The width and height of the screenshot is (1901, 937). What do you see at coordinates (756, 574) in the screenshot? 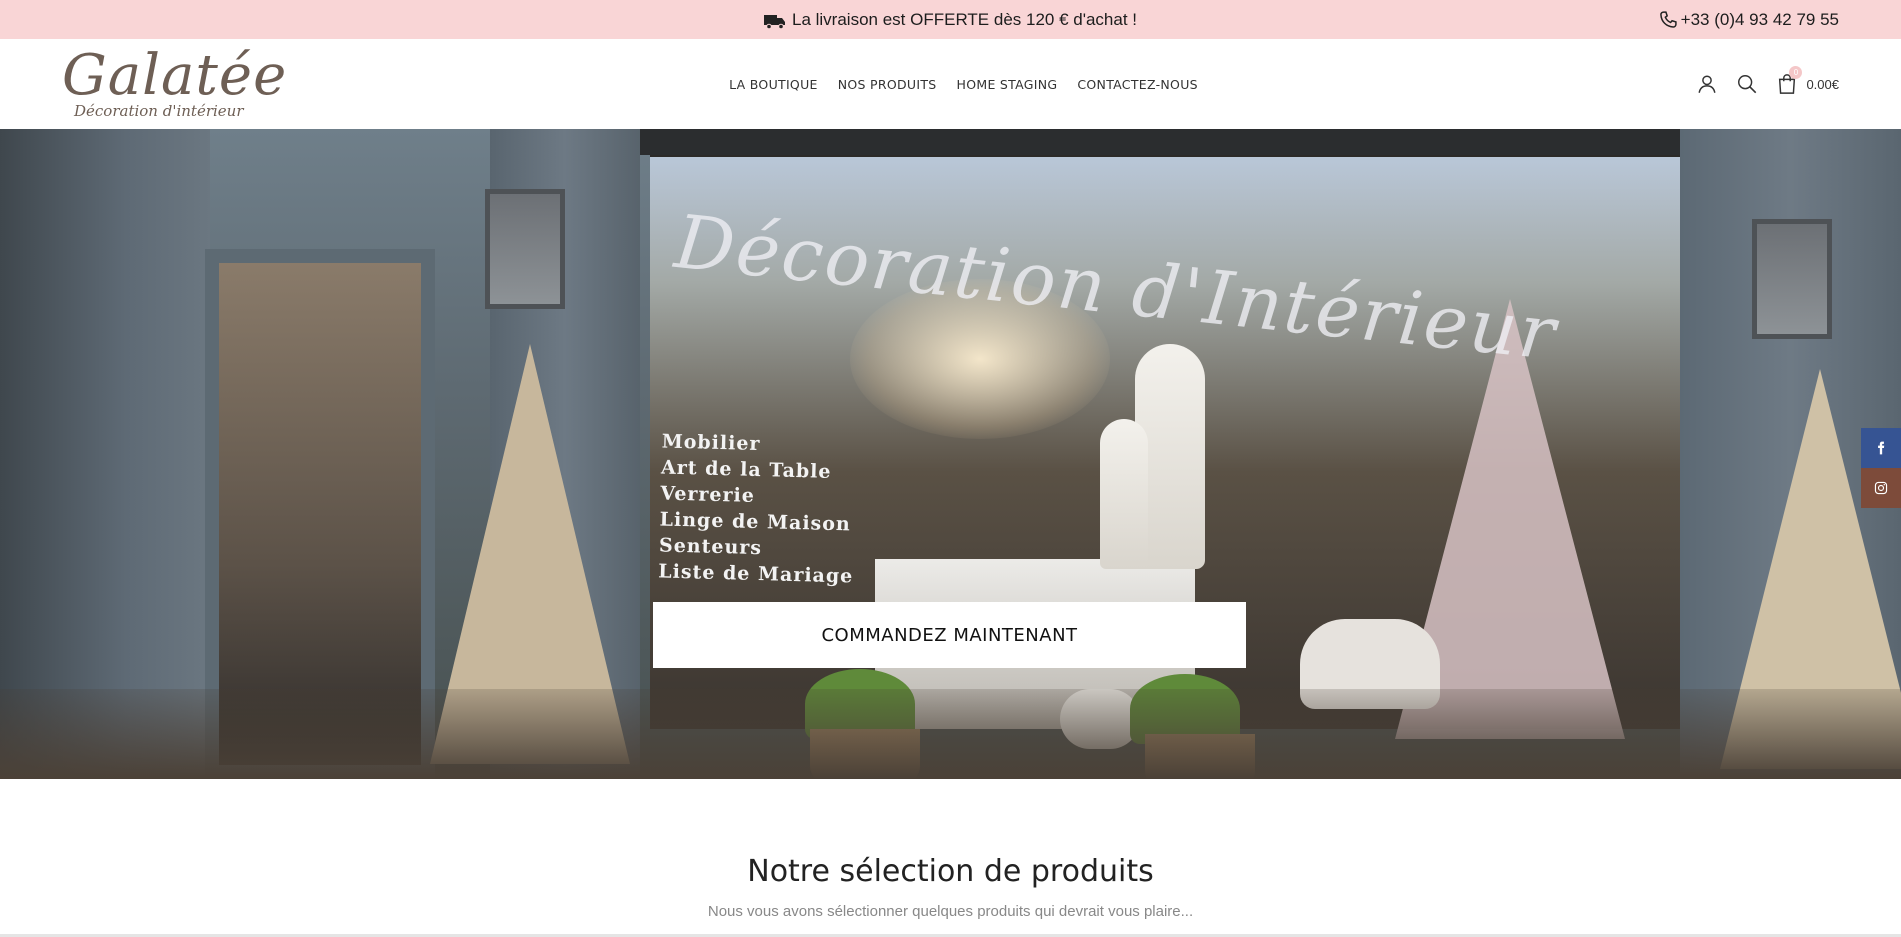
I see `decal-line: Liste de Mariage` at bounding box center [756, 574].